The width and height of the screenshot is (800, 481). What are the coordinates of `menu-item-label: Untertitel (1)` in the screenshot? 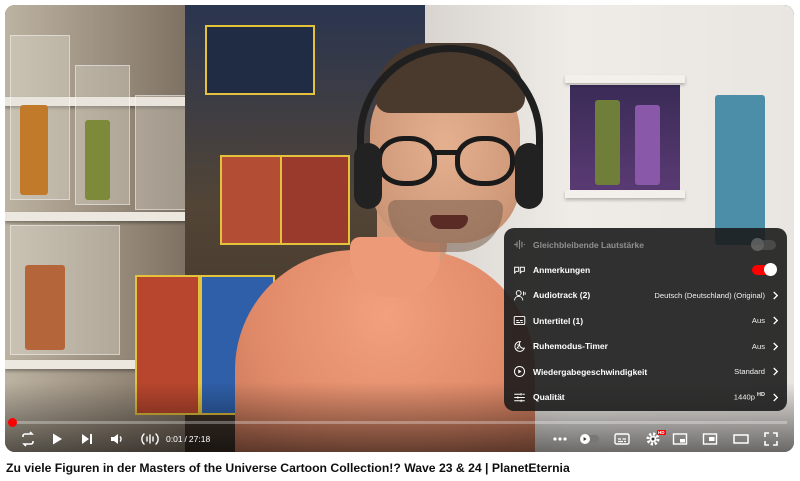 It's located at (558, 320).